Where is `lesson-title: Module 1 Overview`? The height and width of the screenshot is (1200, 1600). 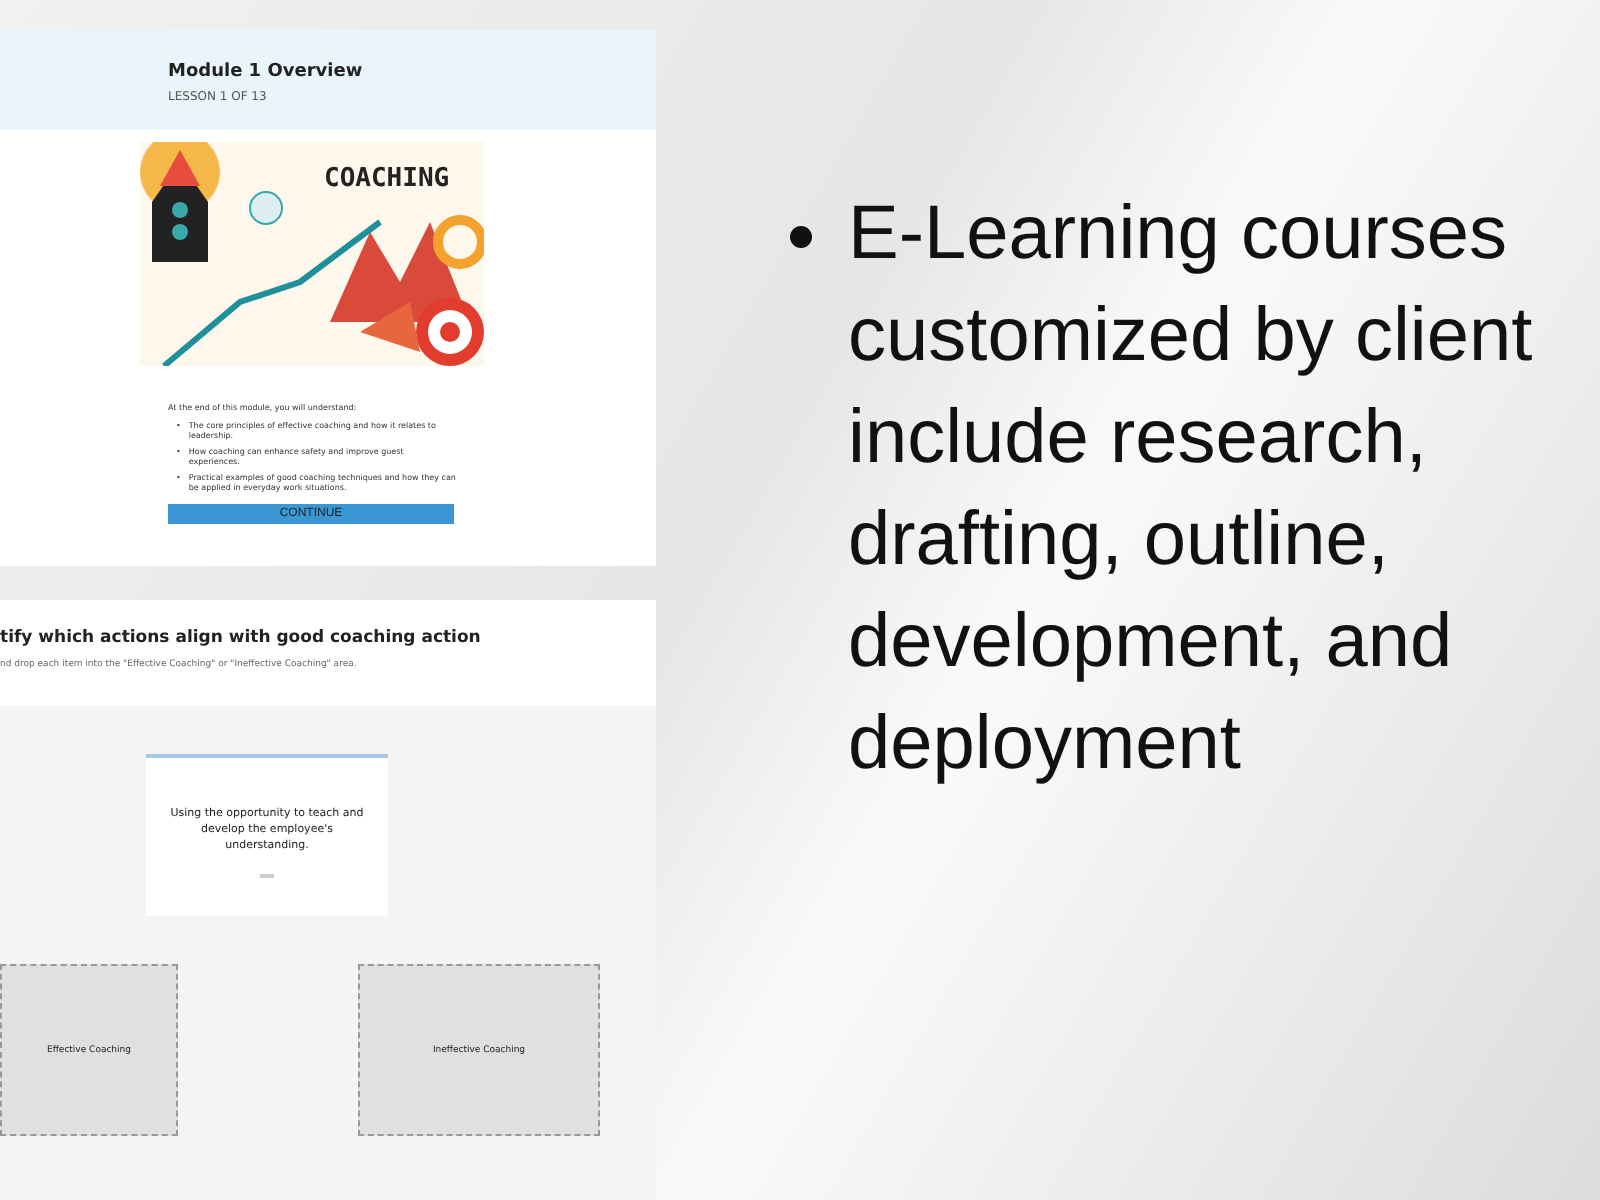 lesson-title: Module 1 Overview is located at coordinates (266, 72).